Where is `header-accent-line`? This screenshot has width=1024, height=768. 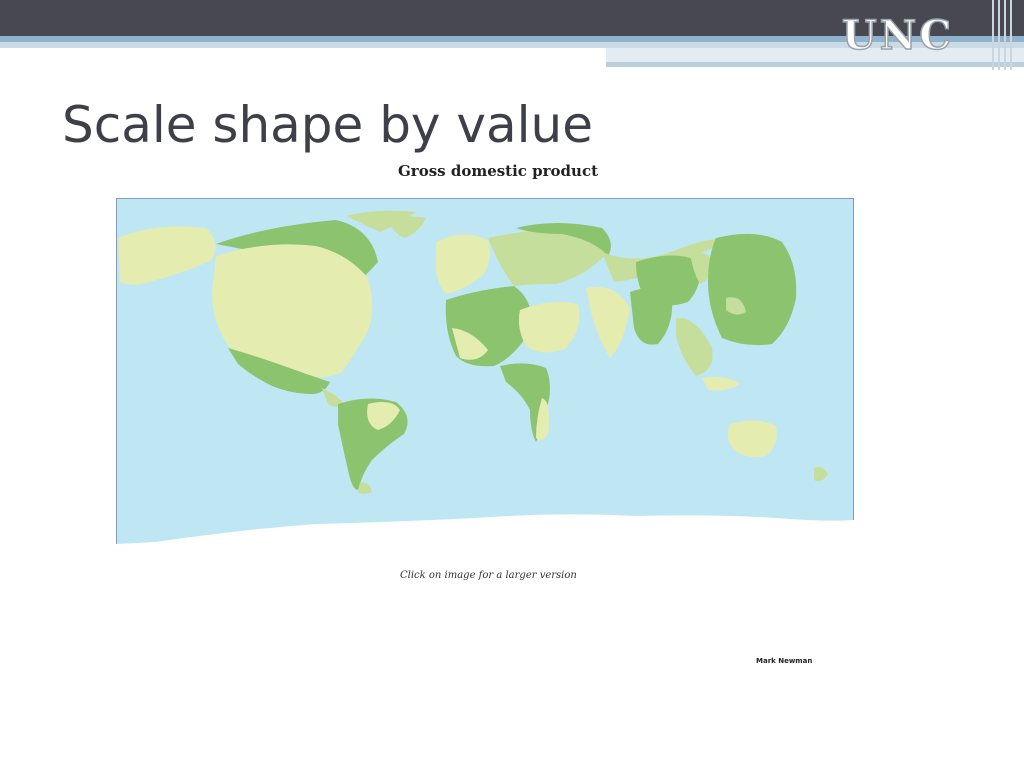 header-accent-line is located at coordinates (815, 64).